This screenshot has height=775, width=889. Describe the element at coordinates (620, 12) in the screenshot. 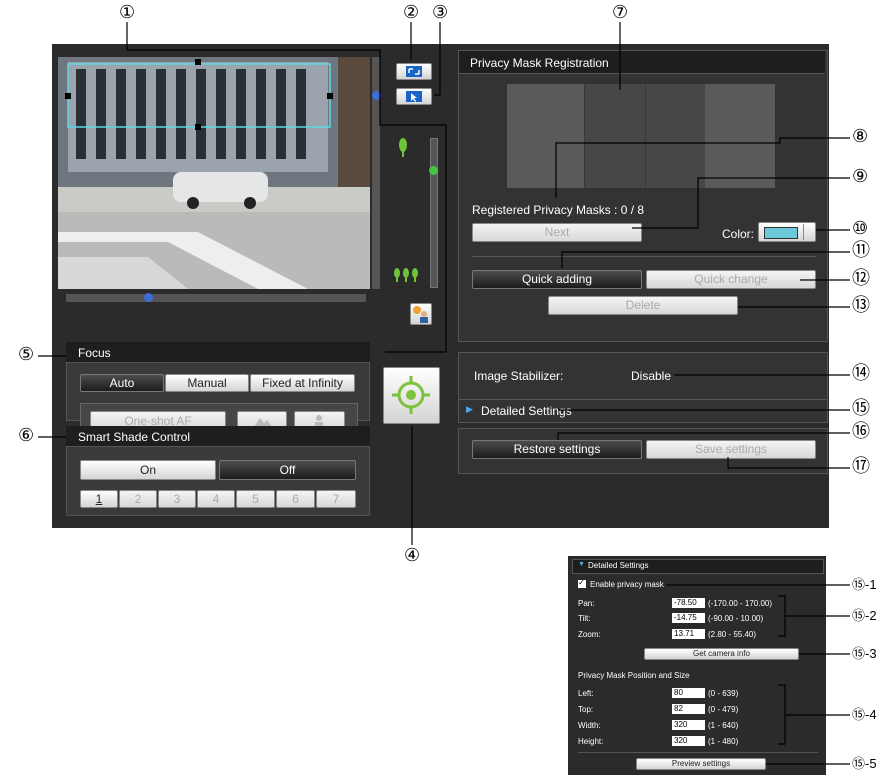

I see `callout-7: ⑦` at that location.